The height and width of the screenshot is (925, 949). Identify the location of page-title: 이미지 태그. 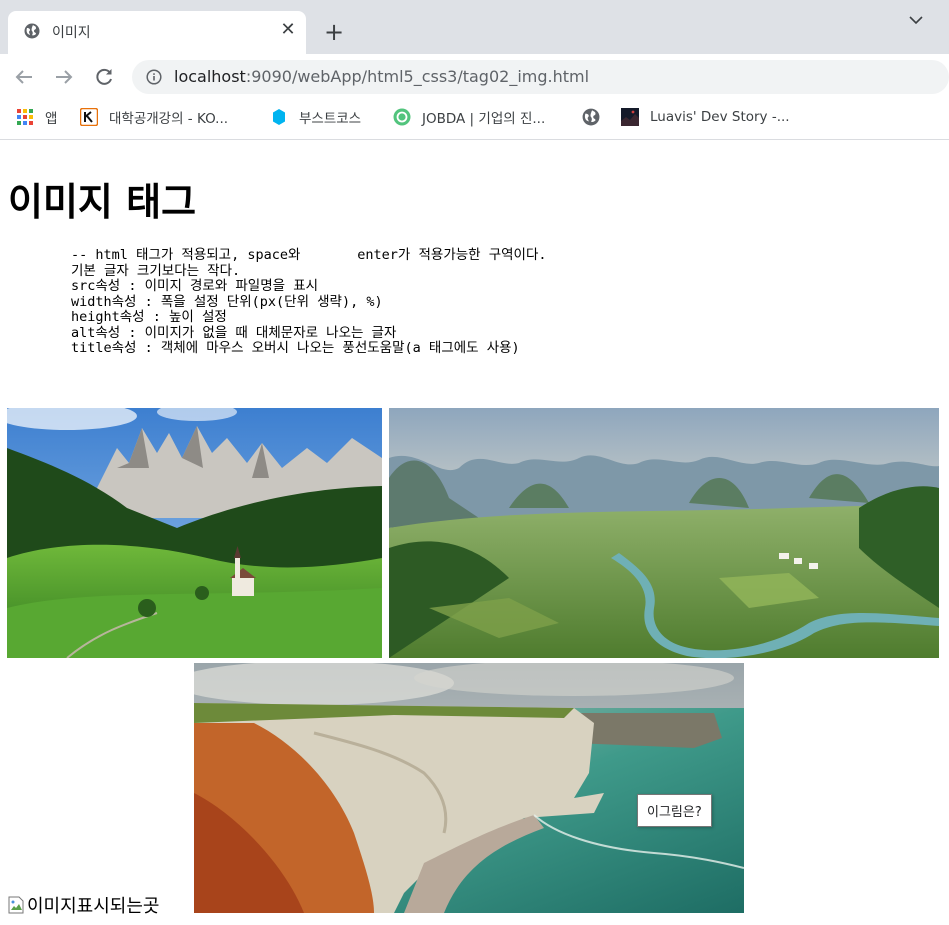
(102, 202).